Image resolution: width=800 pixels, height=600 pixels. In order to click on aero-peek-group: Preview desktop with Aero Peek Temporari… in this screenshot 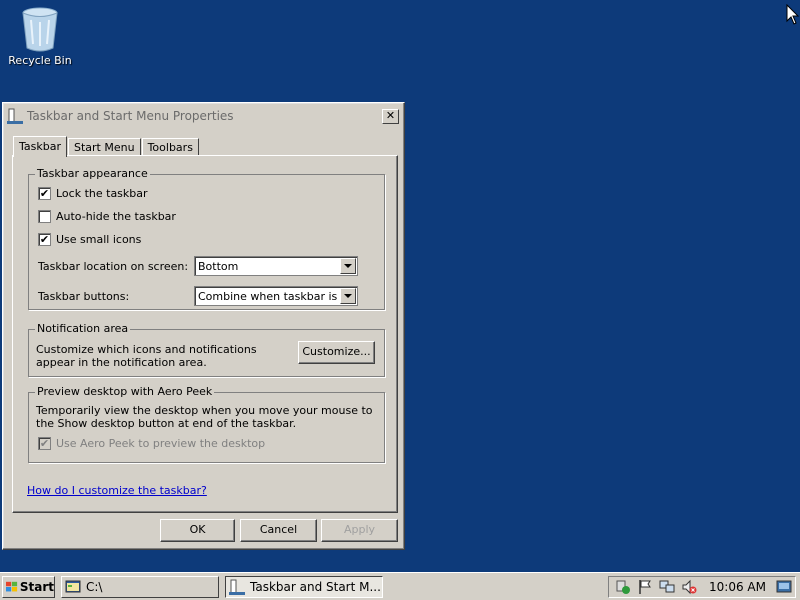, I will do `click(206, 424)`.